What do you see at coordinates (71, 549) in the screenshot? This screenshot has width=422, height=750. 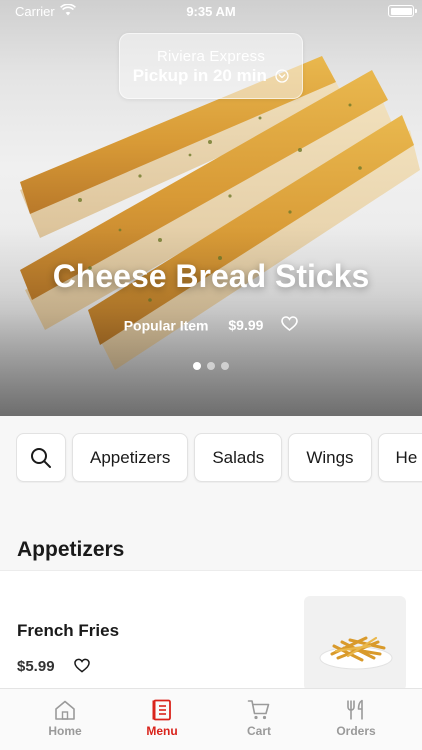 I see `section-title: Appetizers` at bounding box center [71, 549].